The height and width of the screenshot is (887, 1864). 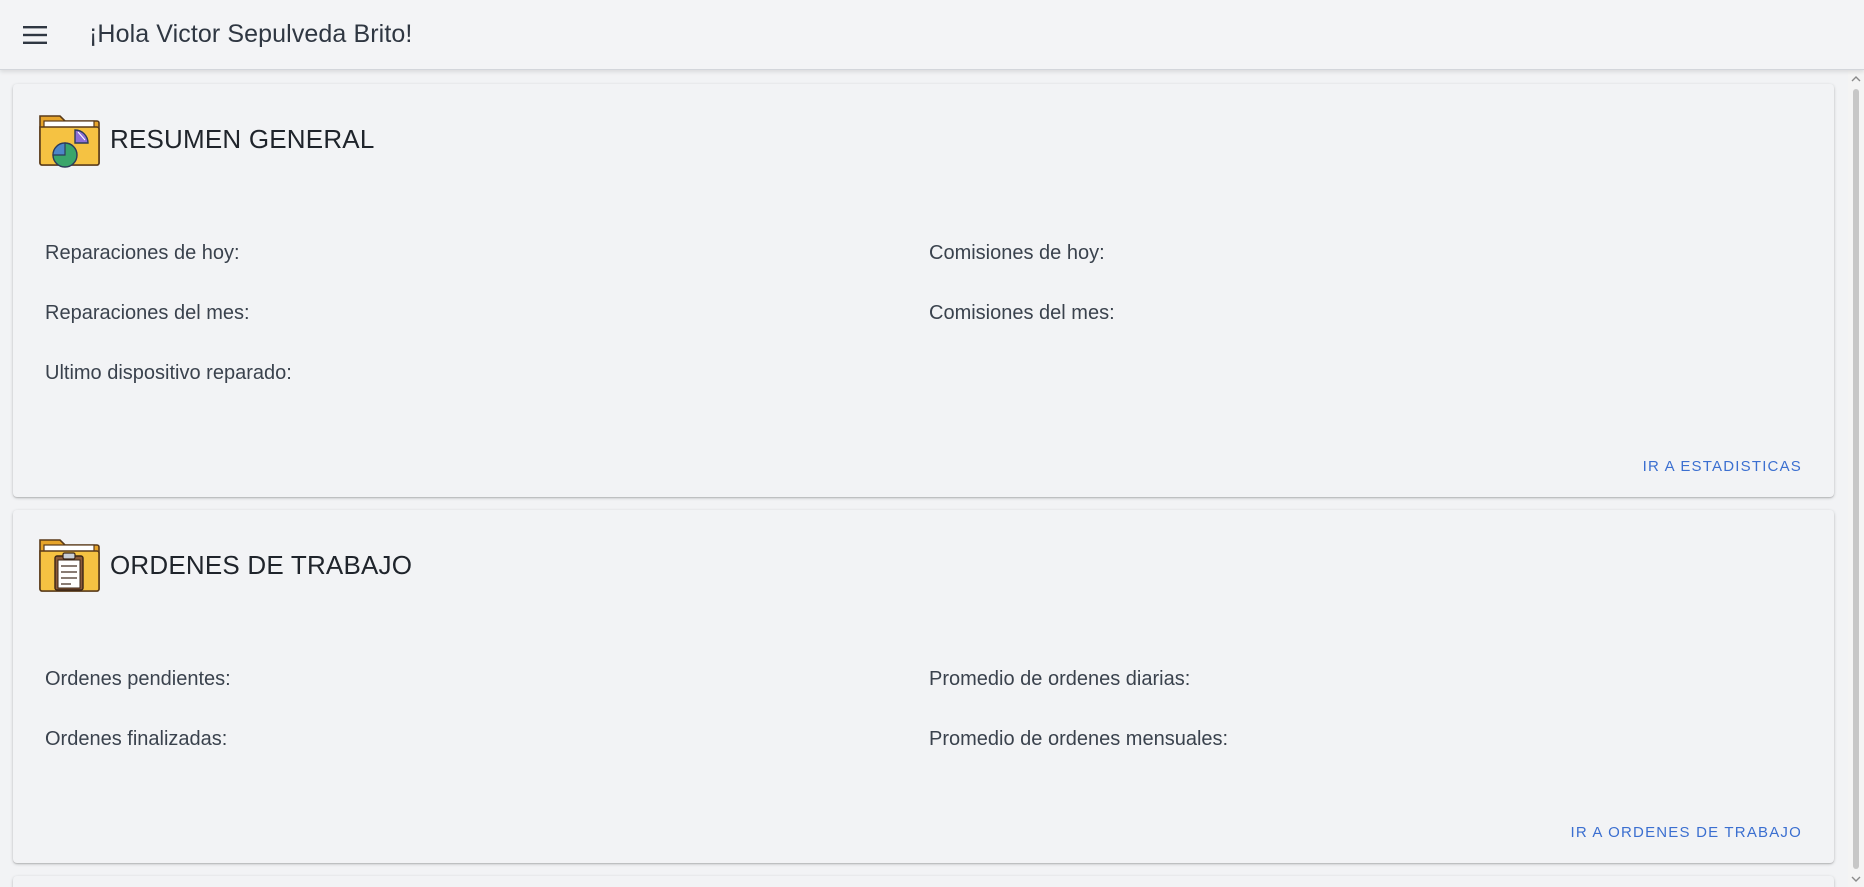 I want to click on vertical-scrollbar, so click(x=1856, y=479).